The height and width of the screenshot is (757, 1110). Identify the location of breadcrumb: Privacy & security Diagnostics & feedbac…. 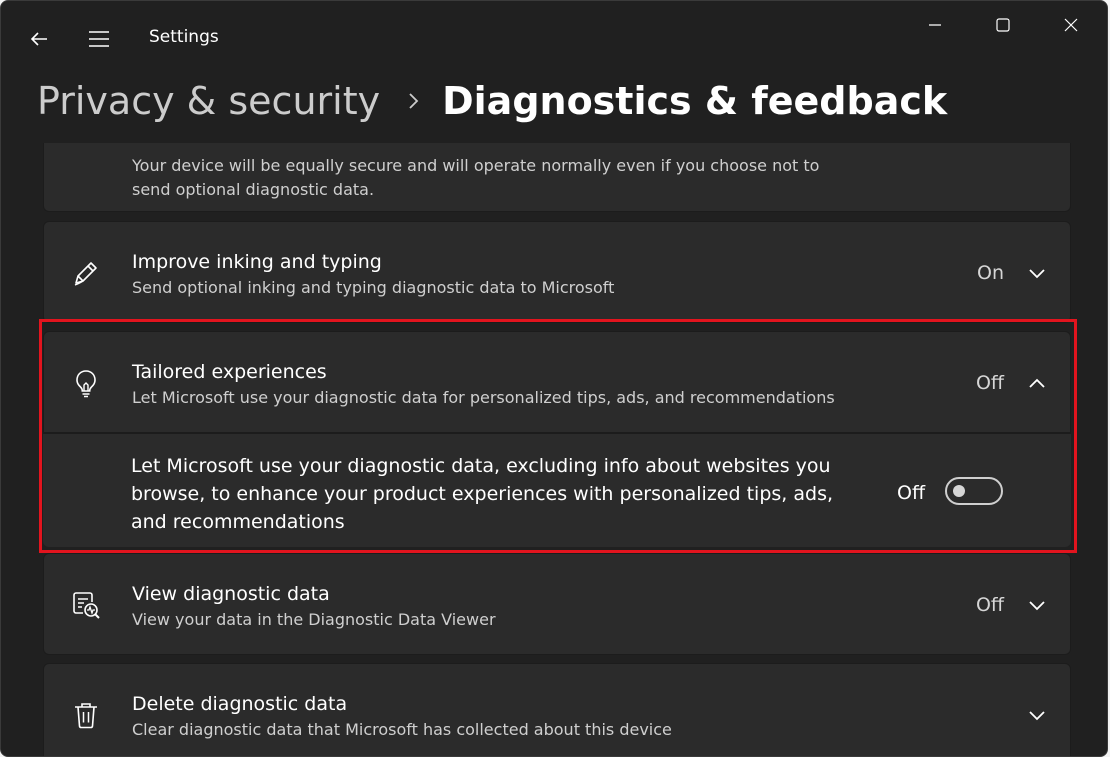
(492, 101).